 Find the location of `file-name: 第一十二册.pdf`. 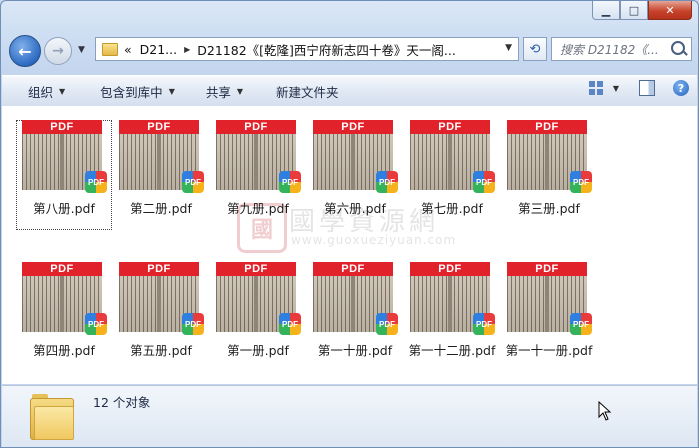

file-name: 第一十二册.pdf is located at coordinates (452, 349).